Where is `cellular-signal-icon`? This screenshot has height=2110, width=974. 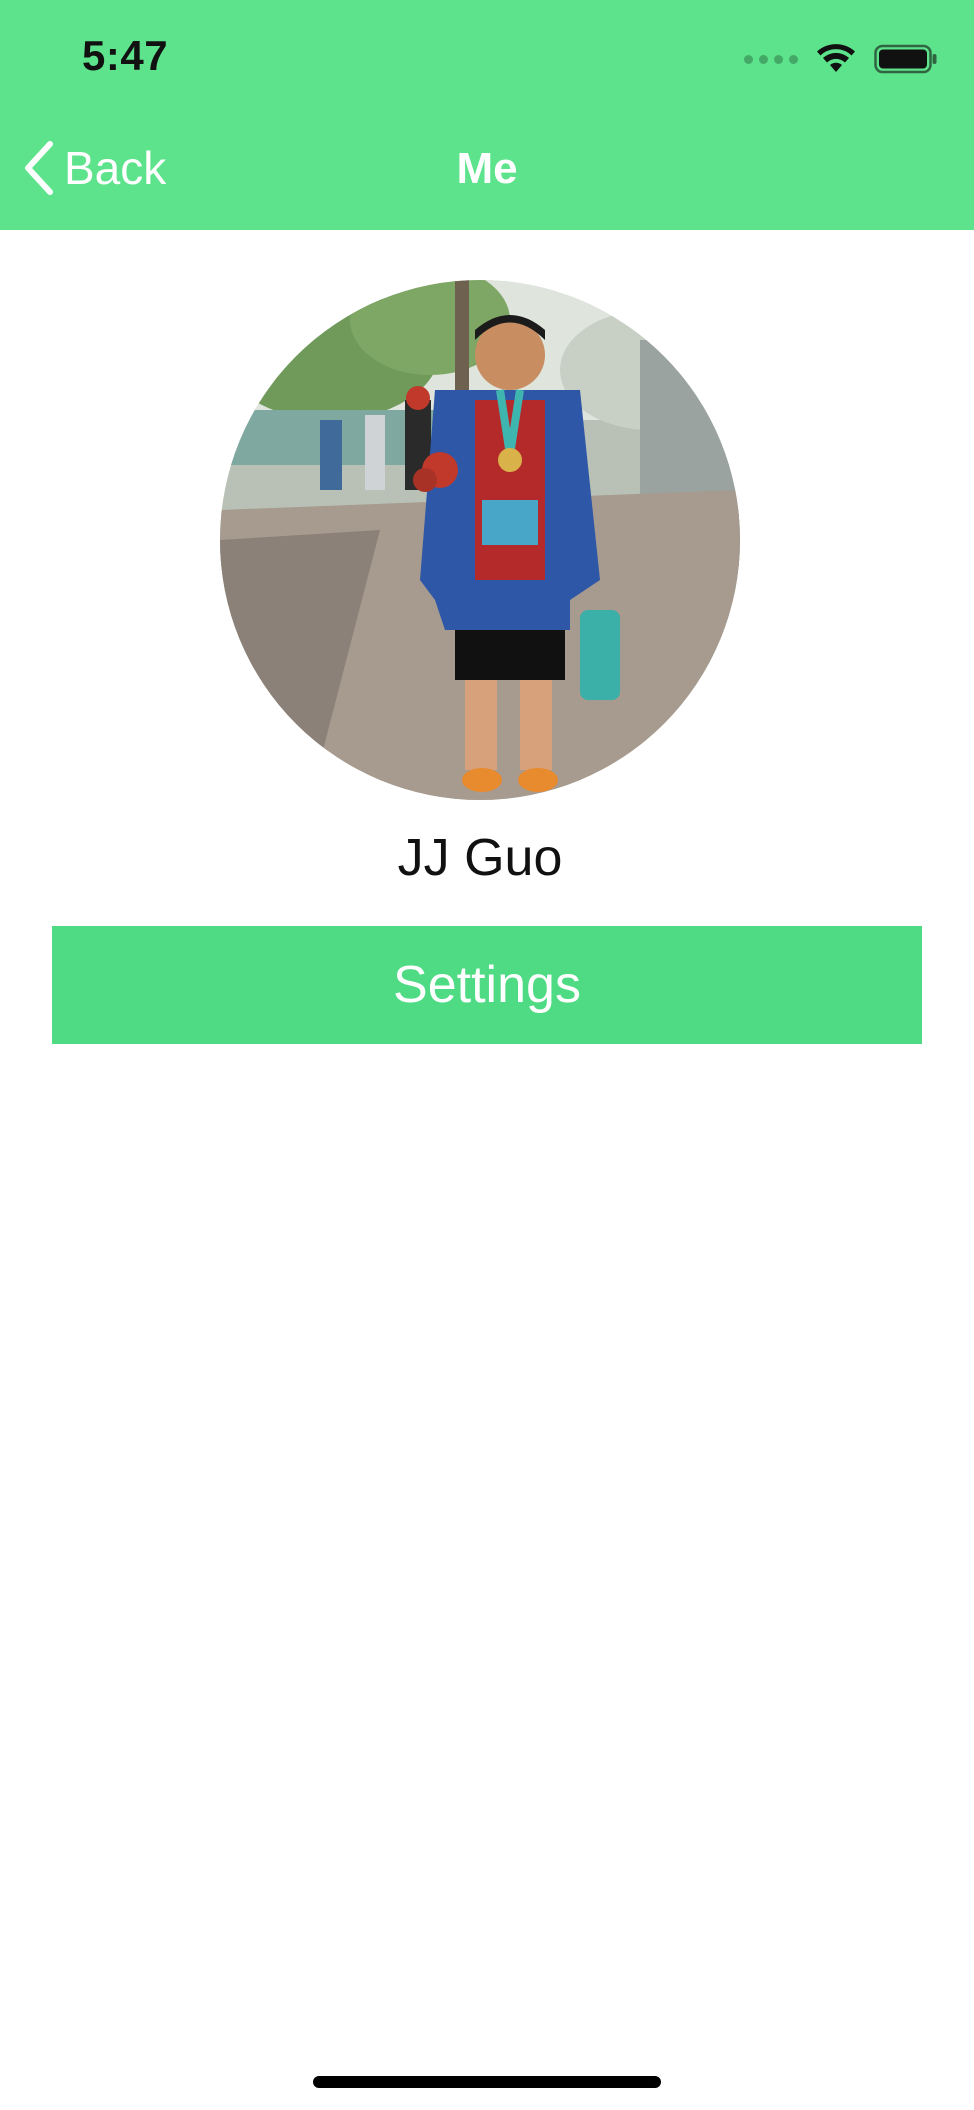
cellular-signal-icon is located at coordinates (771, 59).